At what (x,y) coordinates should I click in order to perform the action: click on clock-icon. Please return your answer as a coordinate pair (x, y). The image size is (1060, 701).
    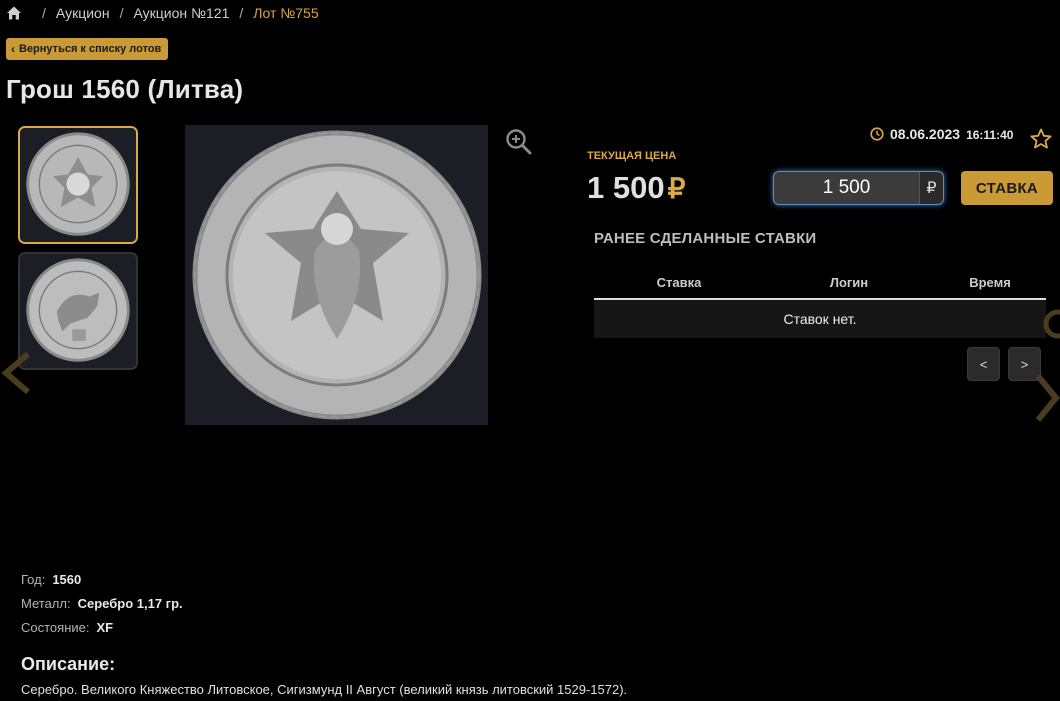
    Looking at the image, I should click on (877, 134).